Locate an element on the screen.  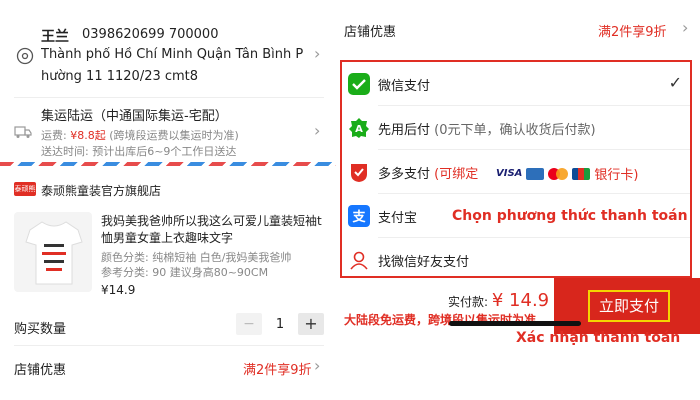
shipping-fee: 运费: ¥8.8起 (跨境段运费以集运时为准) is located at coordinates (140, 135).